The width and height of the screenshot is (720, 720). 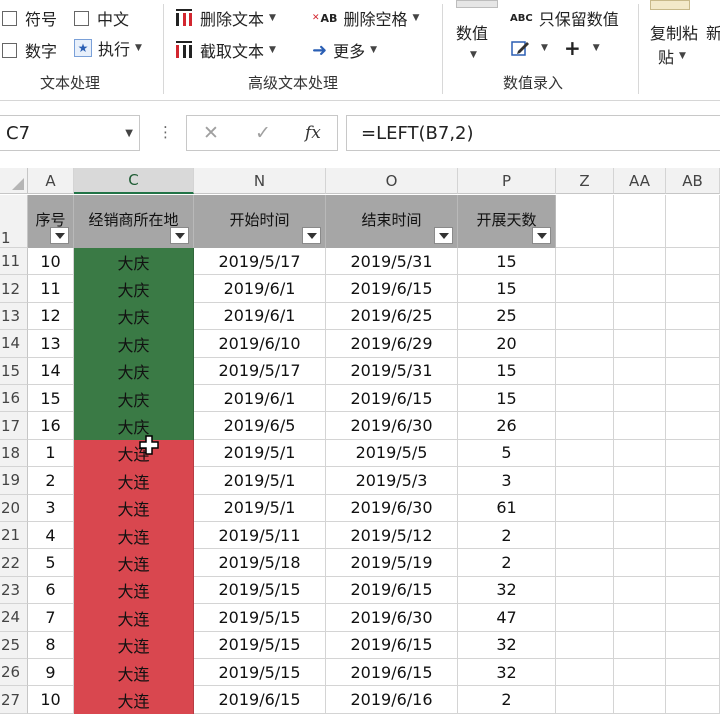 I want to click on table-cell-end: 2019/5/12, so click(x=392, y=536).